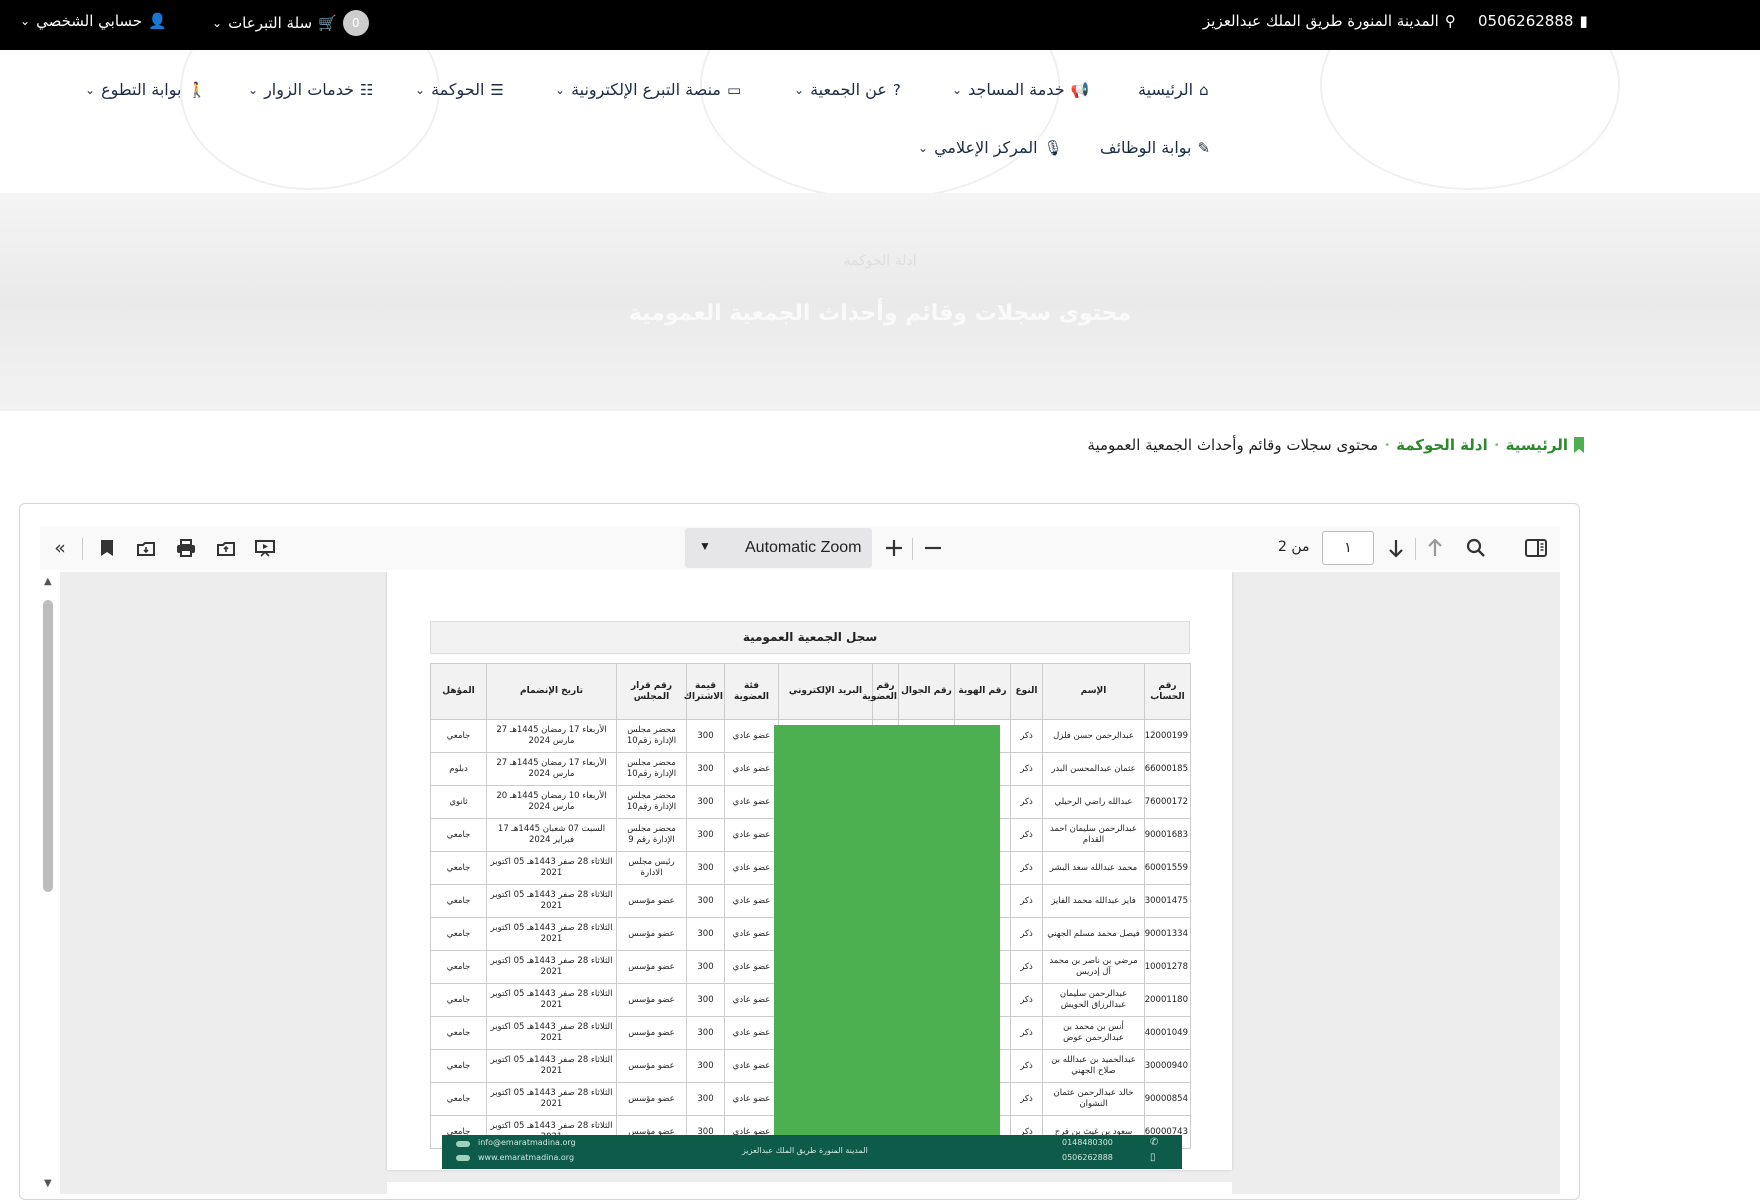  What do you see at coordinates (1093, 868) in the screenshot?
I see `table-cell: محمد عبدالله سعد البشر` at bounding box center [1093, 868].